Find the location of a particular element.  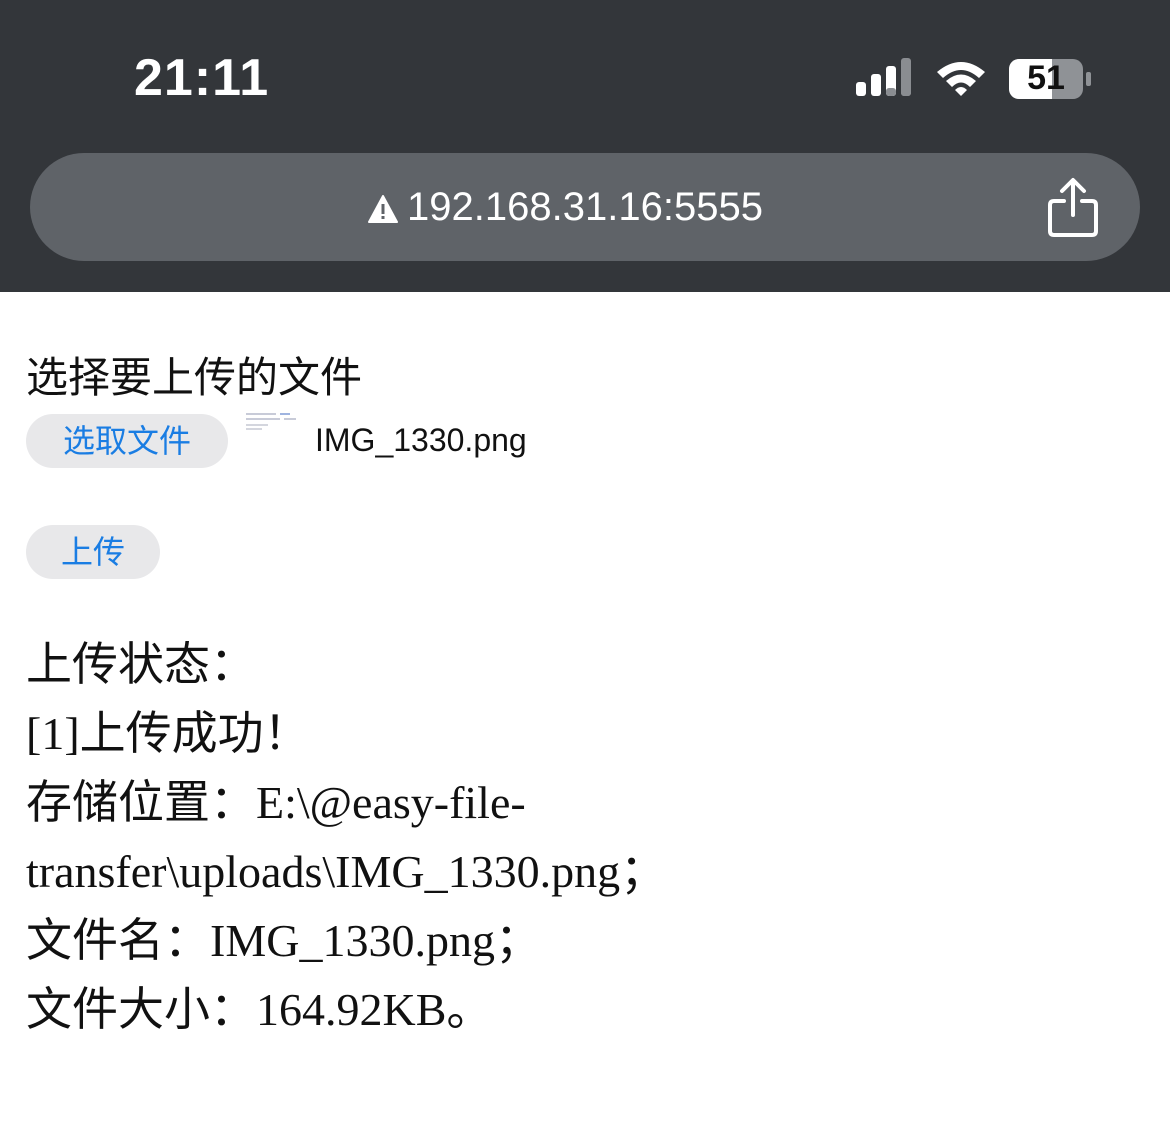

address-bar: 192.168.31.16:5555 is located at coordinates (585, 207).